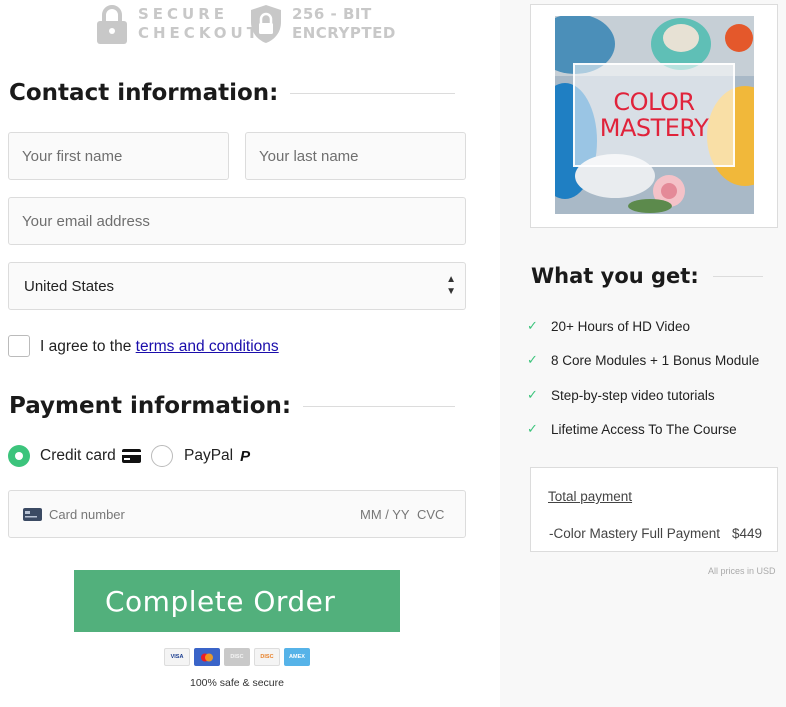 The width and height of the screenshot is (786, 707). What do you see at coordinates (232, 93) in the screenshot?
I see `contact-section-title: Contact information:` at bounding box center [232, 93].